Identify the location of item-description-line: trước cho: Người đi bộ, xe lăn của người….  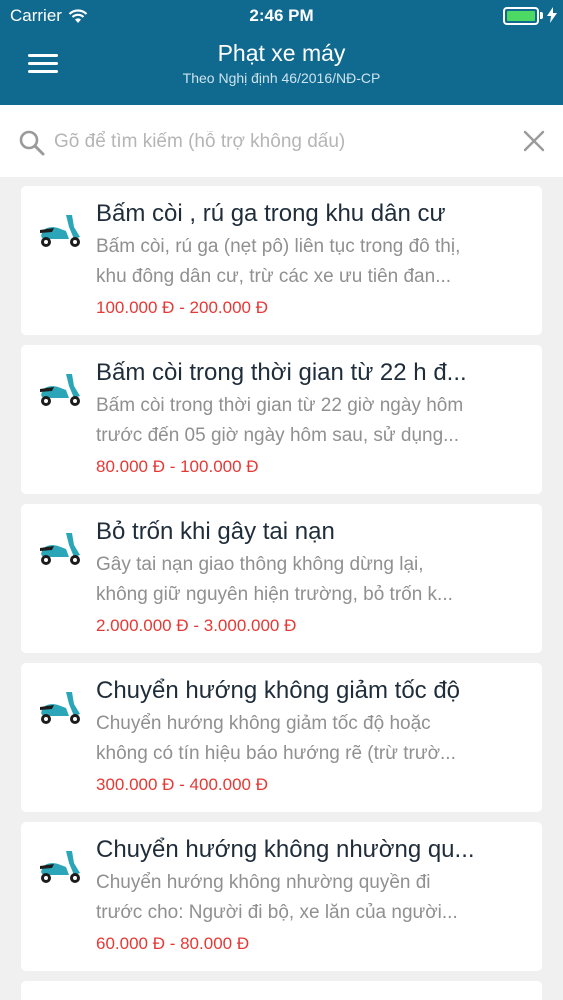
(277, 912).